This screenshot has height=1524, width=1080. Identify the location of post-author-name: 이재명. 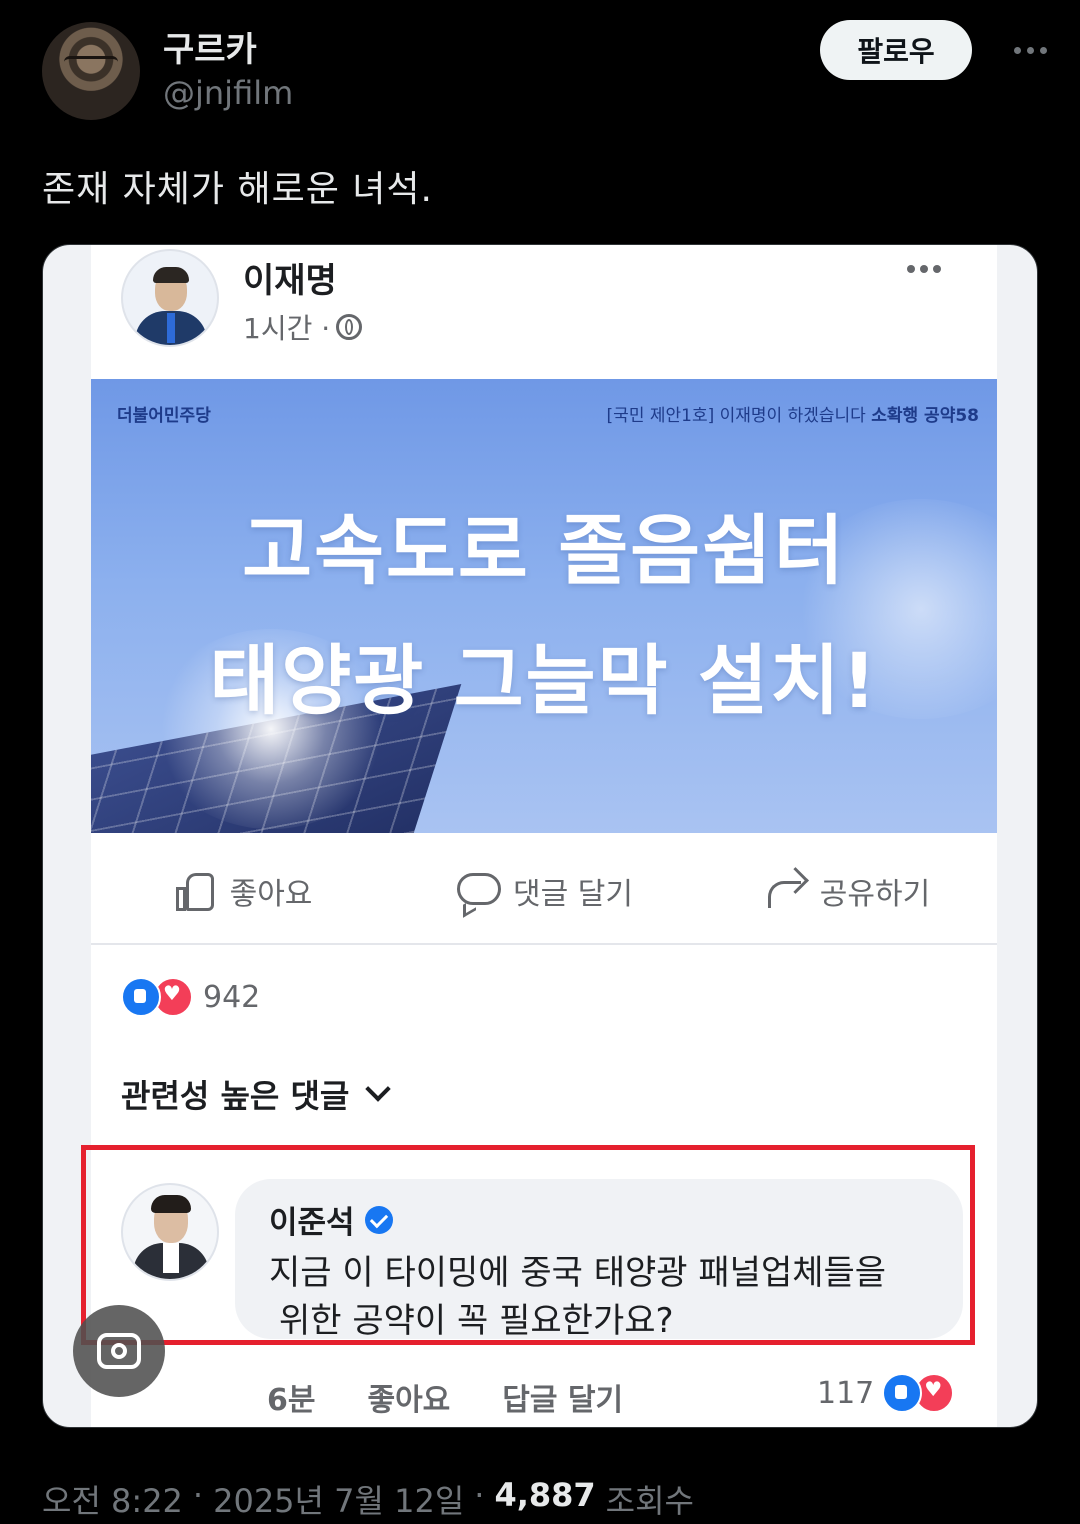
(290, 281).